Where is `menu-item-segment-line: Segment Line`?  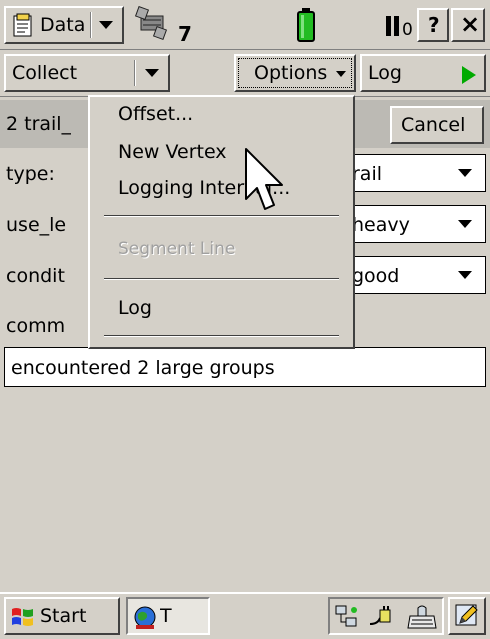 menu-item-segment-line: Segment Line is located at coordinates (221, 255).